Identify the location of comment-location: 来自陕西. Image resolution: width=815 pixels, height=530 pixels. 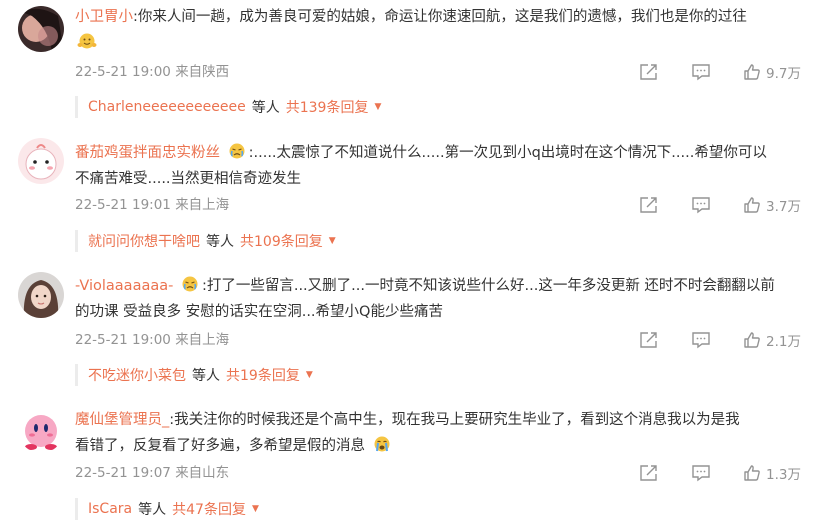
(202, 72).